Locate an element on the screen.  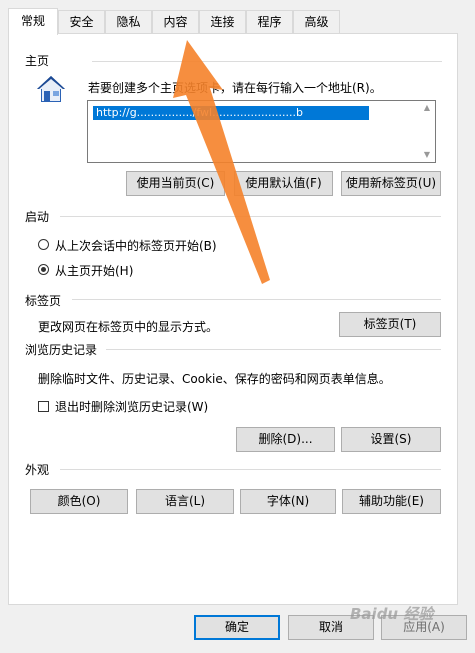
tab-general: 常规 is located at coordinates (33, 21).